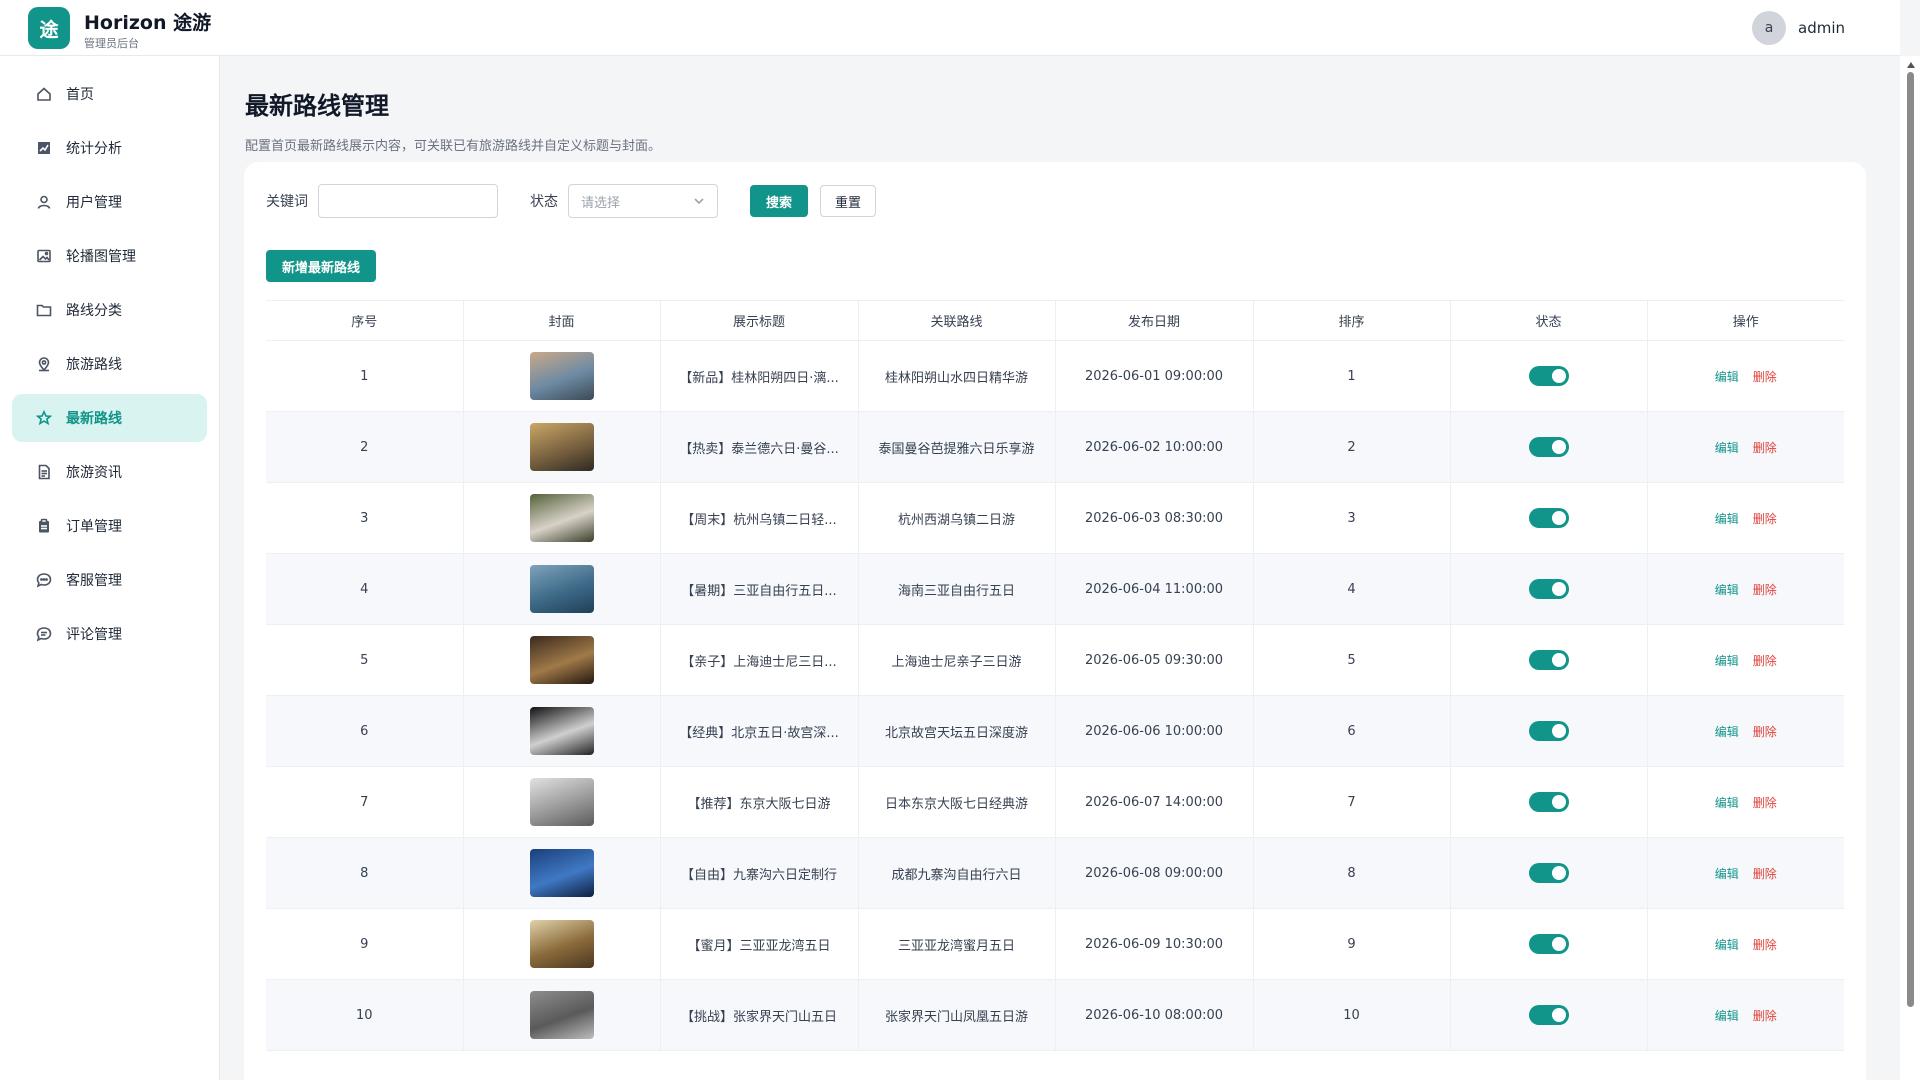  I want to click on sidebar-item-chat: 客服管理, so click(109, 580).